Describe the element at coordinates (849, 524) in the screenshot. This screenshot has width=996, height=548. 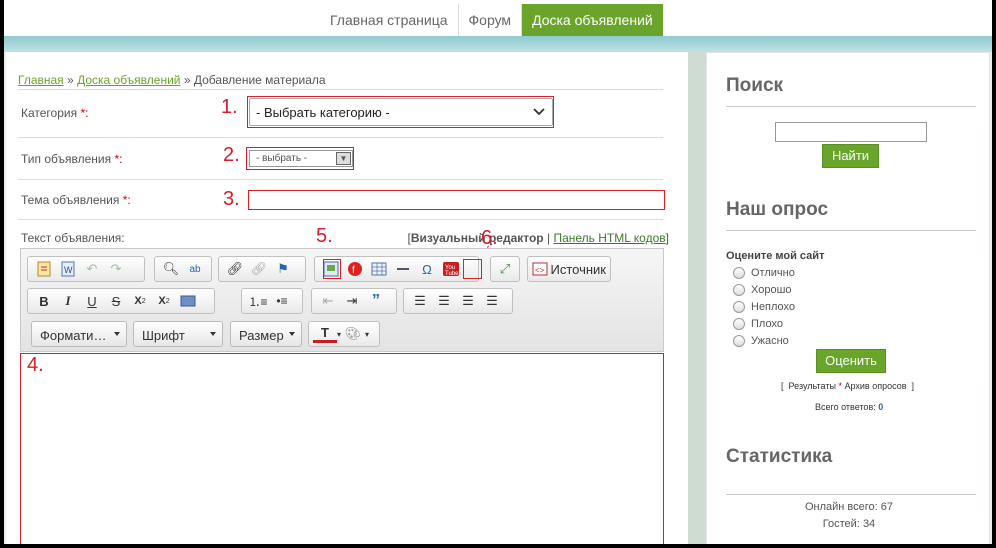
I see `stats-guests: Гостей: 34` at that location.